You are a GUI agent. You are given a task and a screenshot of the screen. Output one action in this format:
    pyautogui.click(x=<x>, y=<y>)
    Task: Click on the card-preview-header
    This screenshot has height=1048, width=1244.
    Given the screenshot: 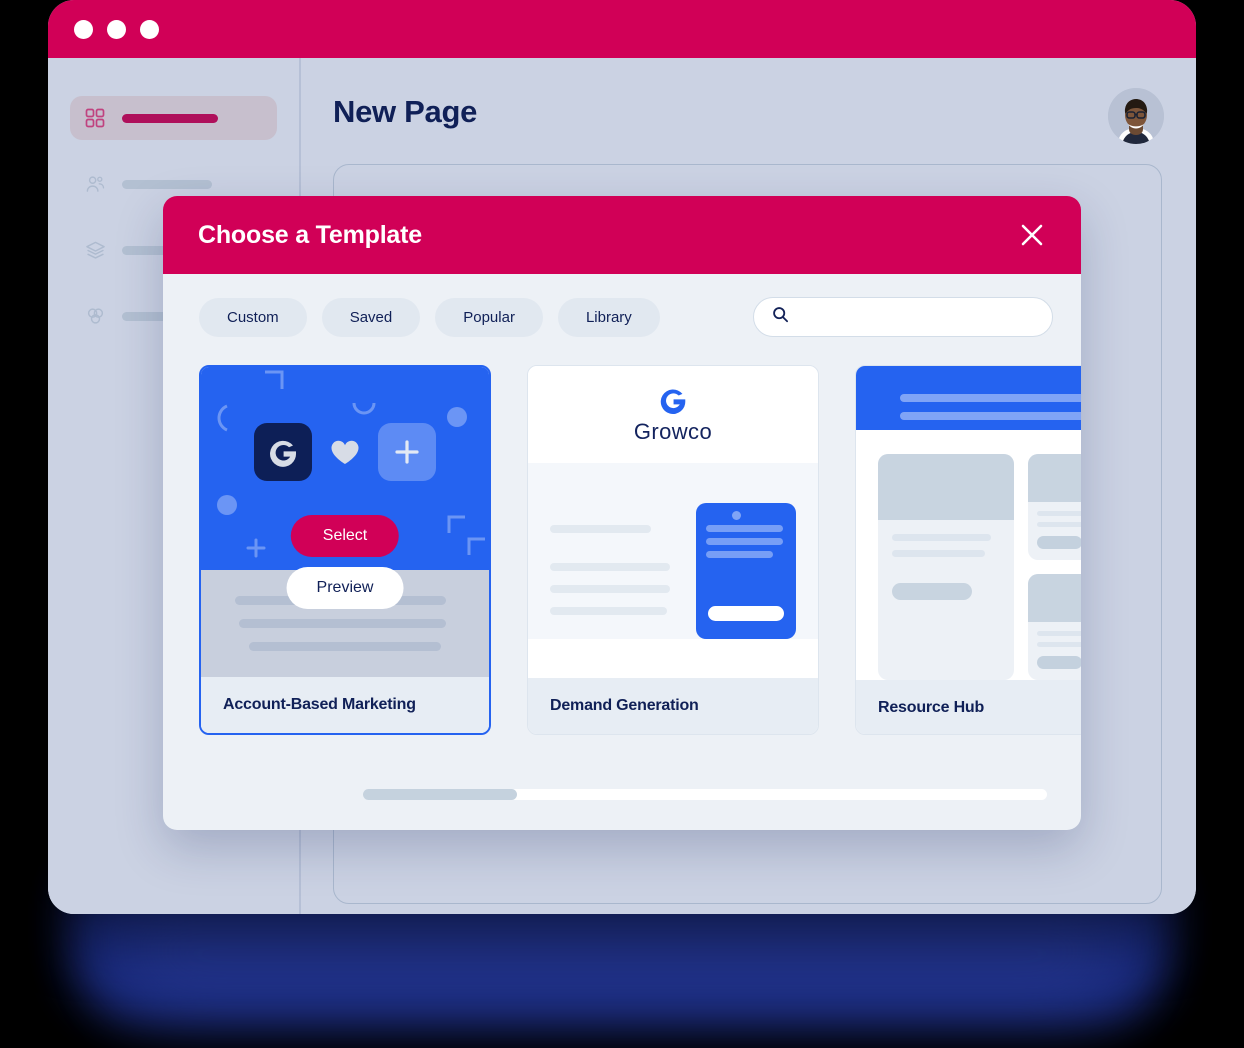 What is the action you would take?
    pyautogui.click(x=968, y=398)
    